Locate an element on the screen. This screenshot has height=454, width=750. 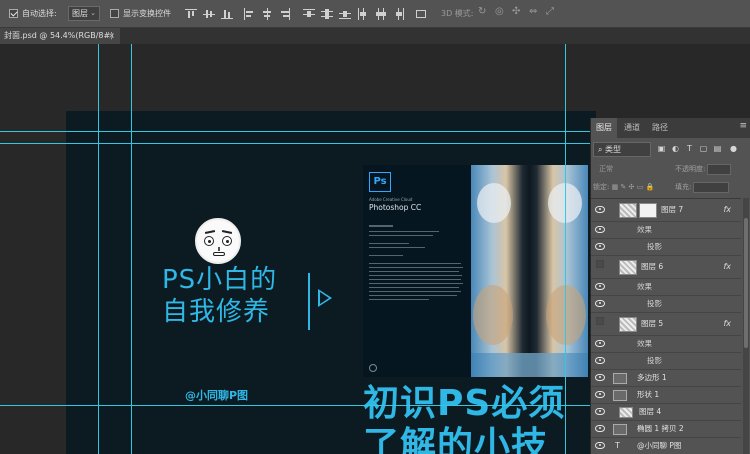
layer-row: 图层 5 fx is located at coordinates (666, 324).